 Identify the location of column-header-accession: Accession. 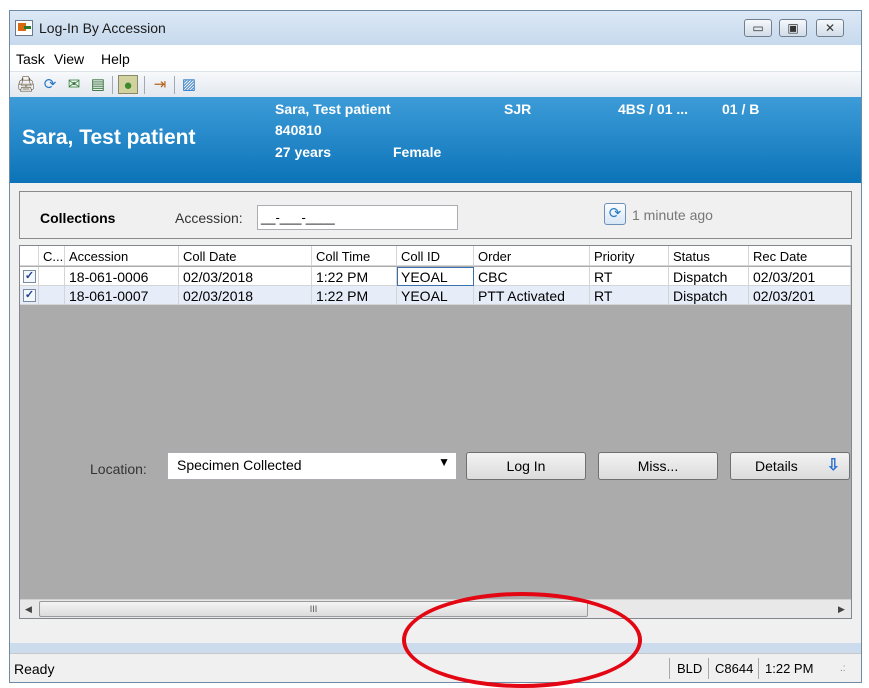
(122, 256).